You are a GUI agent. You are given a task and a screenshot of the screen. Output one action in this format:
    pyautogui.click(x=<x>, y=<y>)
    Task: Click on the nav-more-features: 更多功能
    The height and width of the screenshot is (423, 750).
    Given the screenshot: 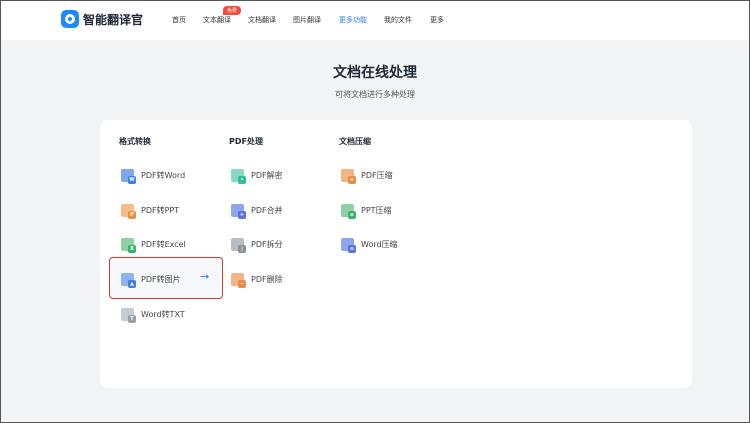 What is the action you would take?
    pyautogui.click(x=353, y=20)
    